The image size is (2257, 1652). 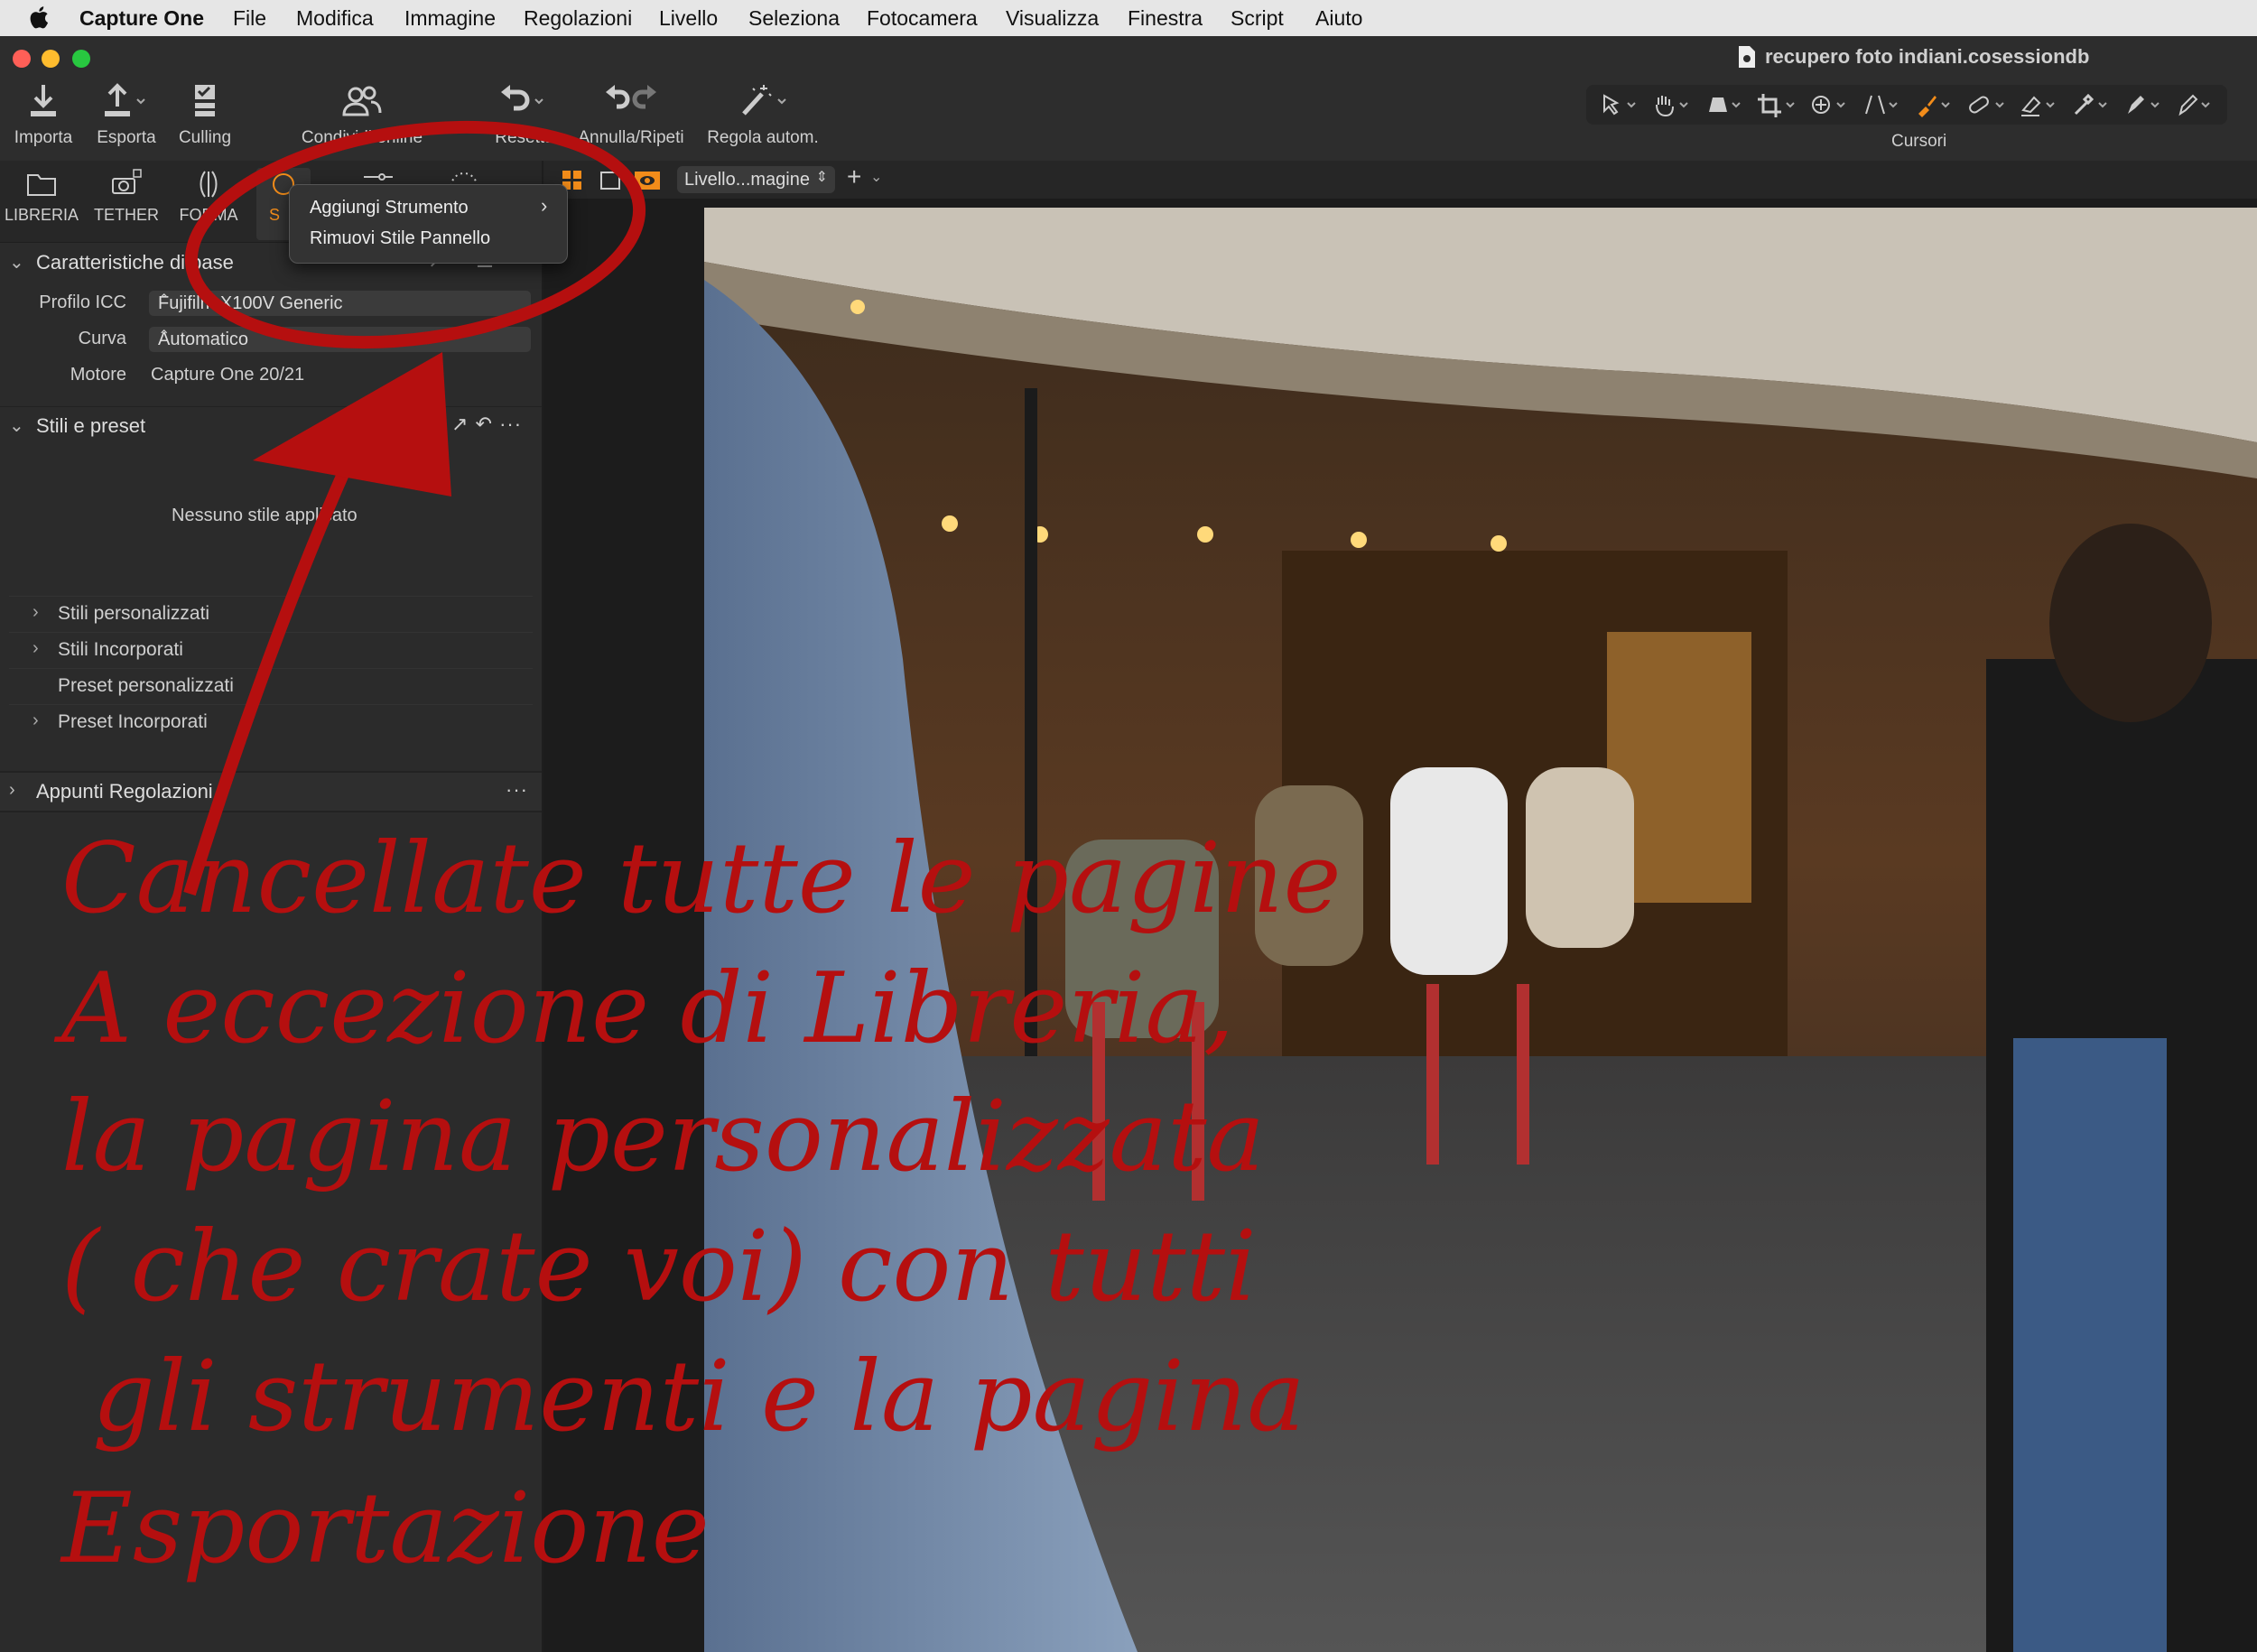 What do you see at coordinates (1780, 104) in the screenshot?
I see `crop-icon` at bounding box center [1780, 104].